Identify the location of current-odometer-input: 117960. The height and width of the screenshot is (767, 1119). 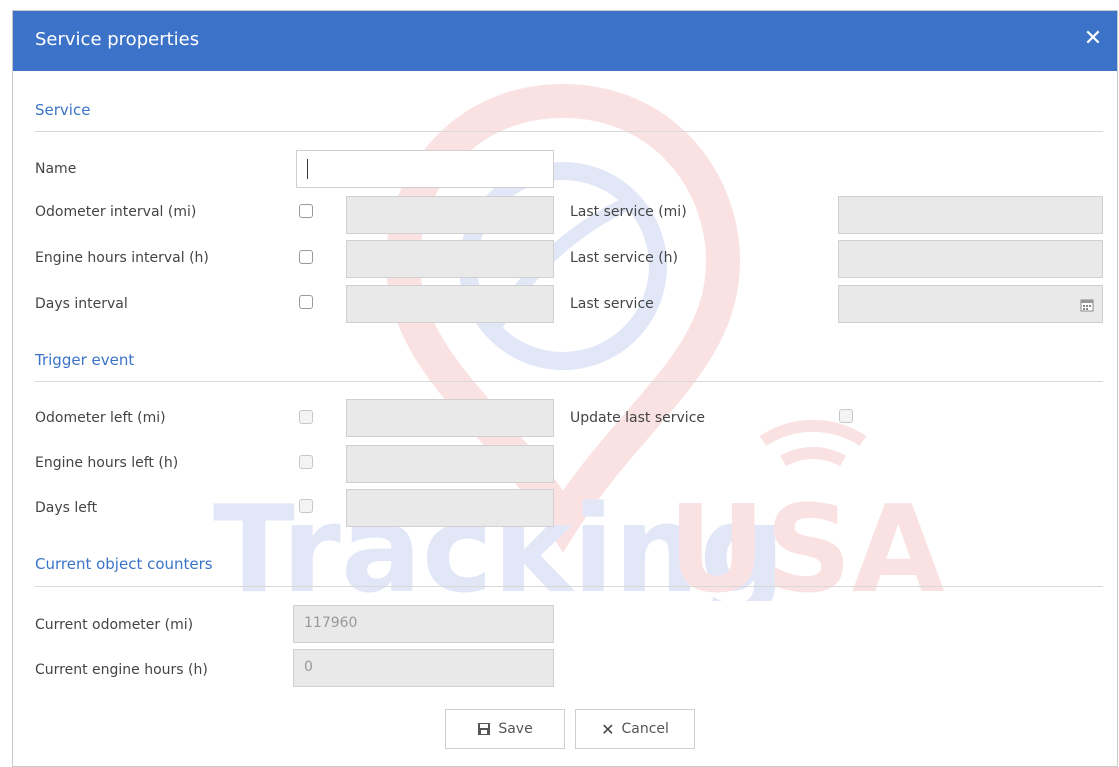
(423, 624).